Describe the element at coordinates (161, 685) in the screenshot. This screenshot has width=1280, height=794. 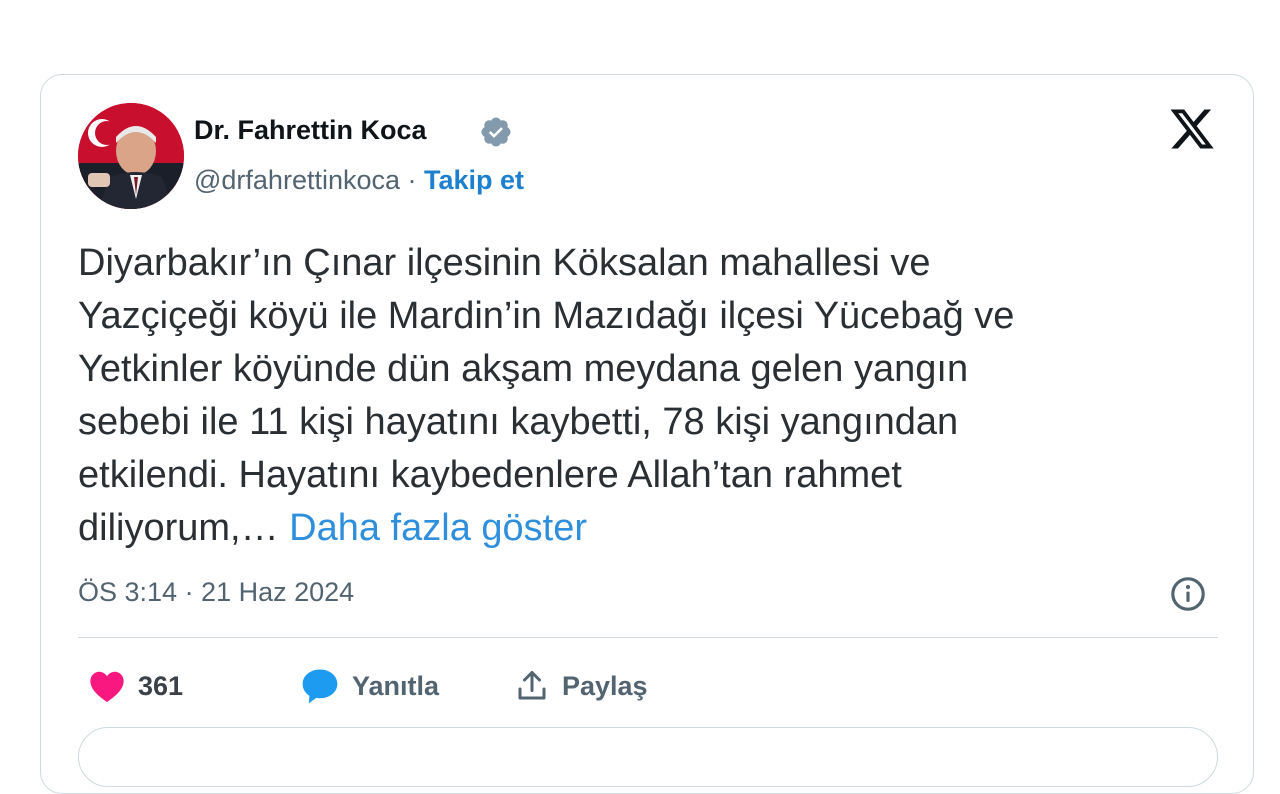
I see `like-count: 361` at that location.